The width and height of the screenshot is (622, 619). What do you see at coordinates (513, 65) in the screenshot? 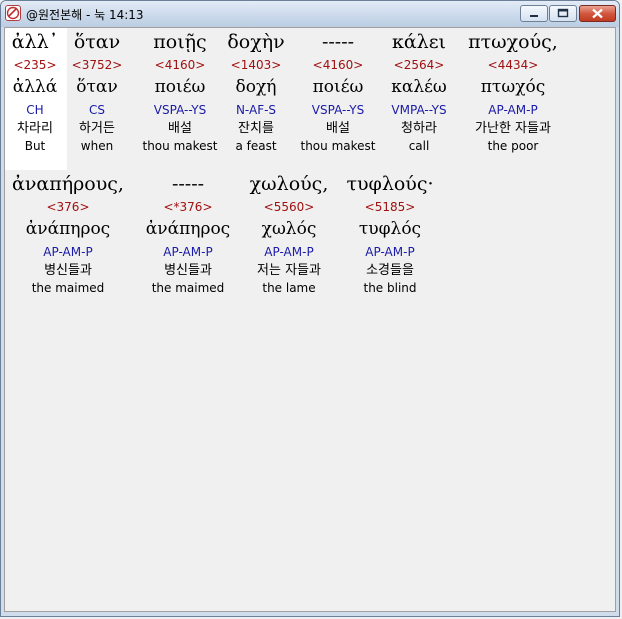
I see `strong-number: <4434>` at bounding box center [513, 65].